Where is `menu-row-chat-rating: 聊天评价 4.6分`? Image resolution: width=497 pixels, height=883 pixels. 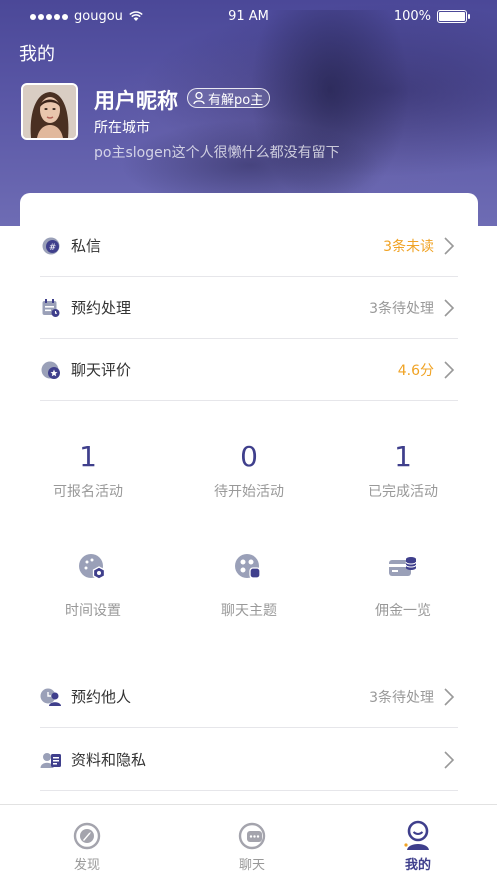
menu-row-chat-rating: 聊天评价 4.6分 is located at coordinates (249, 370).